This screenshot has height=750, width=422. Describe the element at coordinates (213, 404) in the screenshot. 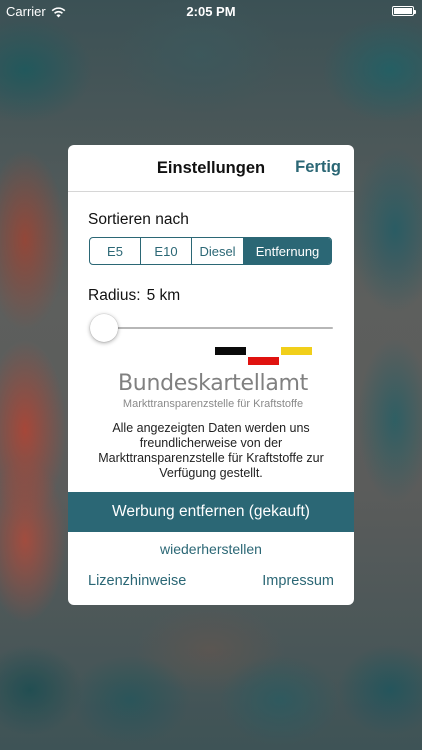

I see `logo-subtitle: Markttransparenzstelle für Kraftstoffe` at that location.